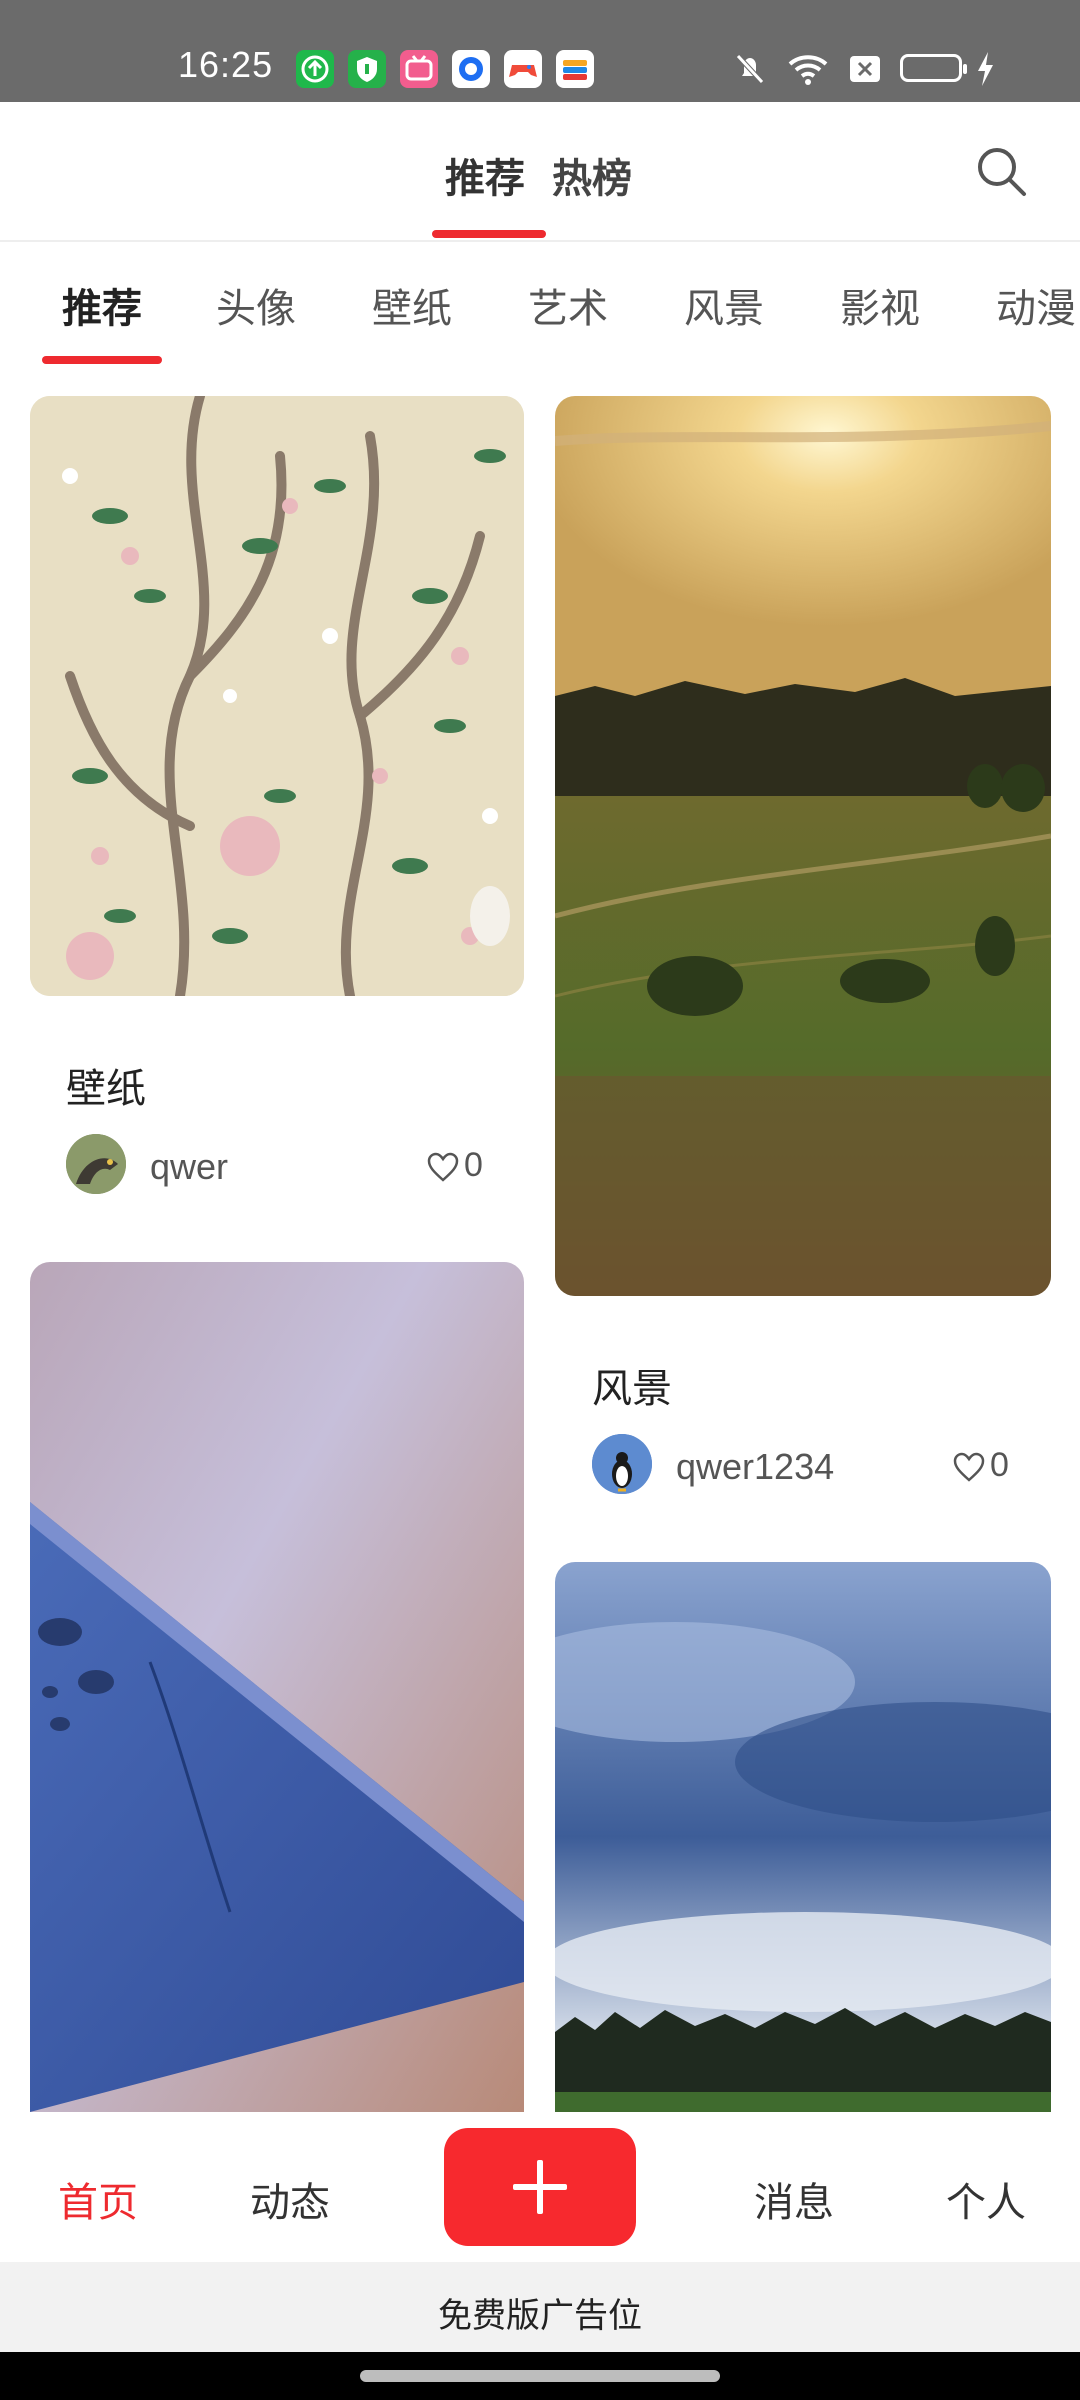 The height and width of the screenshot is (2400, 1080). I want to click on tab-hot-list: 热榜, so click(592, 175).